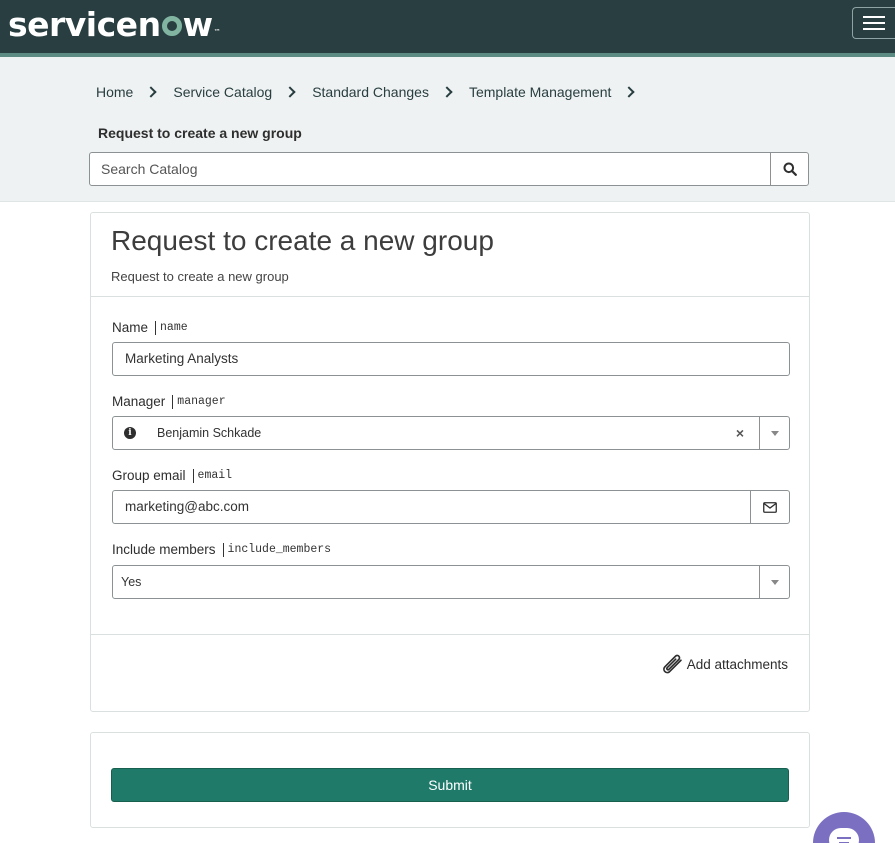  Describe the element at coordinates (139, 401) in the screenshot. I see `manager-label-text: Manager` at that location.